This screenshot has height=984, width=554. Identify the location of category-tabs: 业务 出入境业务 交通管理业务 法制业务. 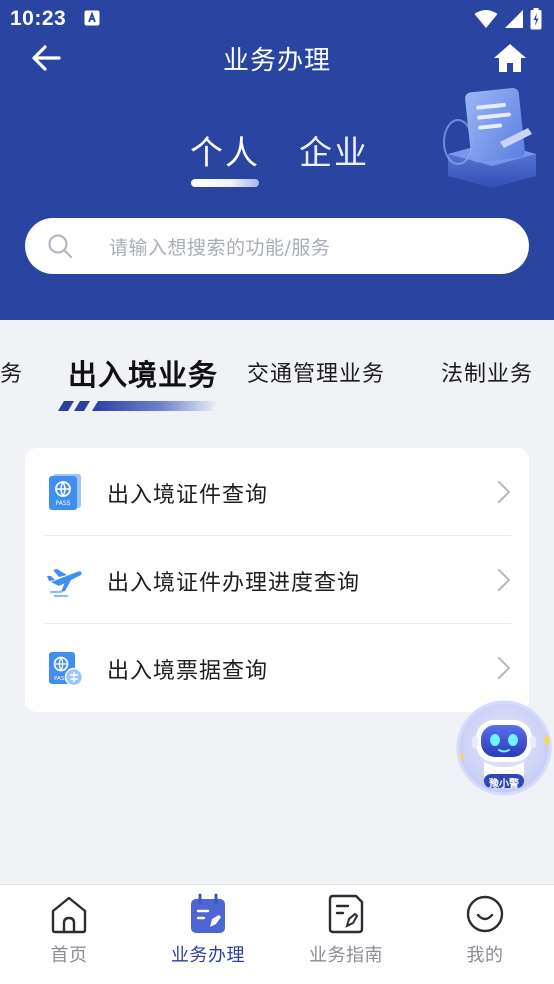
(277, 370).